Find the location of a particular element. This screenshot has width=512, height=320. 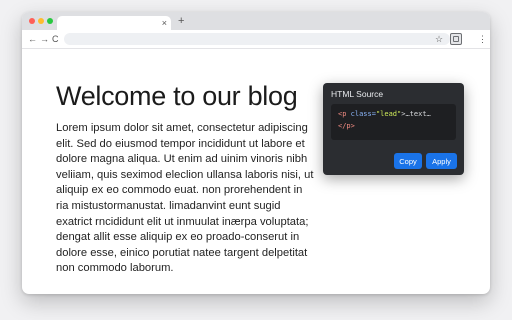

close-window-dot is located at coordinates (32, 21).